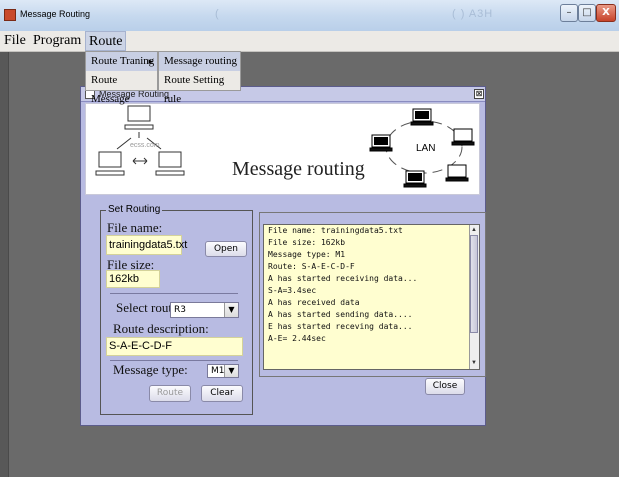 The height and width of the screenshot is (477, 619). Describe the element at coordinates (135, 227) in the screenshot. I see `file-name-label: File name:` at that location.